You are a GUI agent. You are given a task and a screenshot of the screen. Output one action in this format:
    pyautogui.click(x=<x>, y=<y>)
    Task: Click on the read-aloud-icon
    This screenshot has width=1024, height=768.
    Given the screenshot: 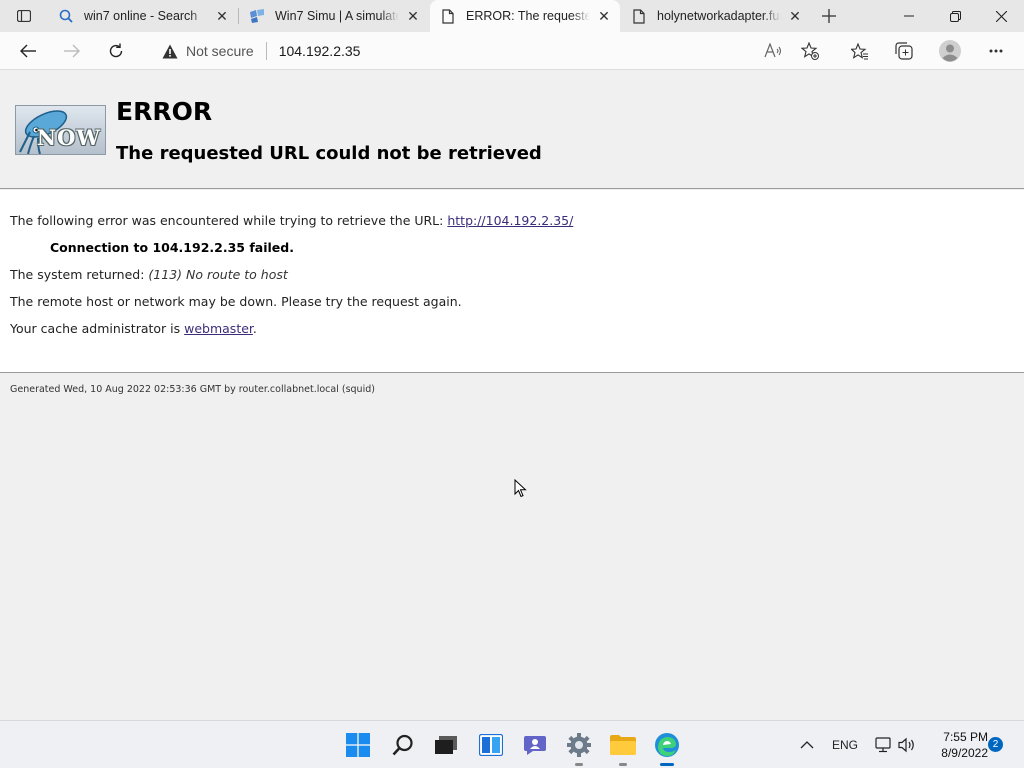 What is the action you would take?
    pyautogui.click(x=773, y=50)
    